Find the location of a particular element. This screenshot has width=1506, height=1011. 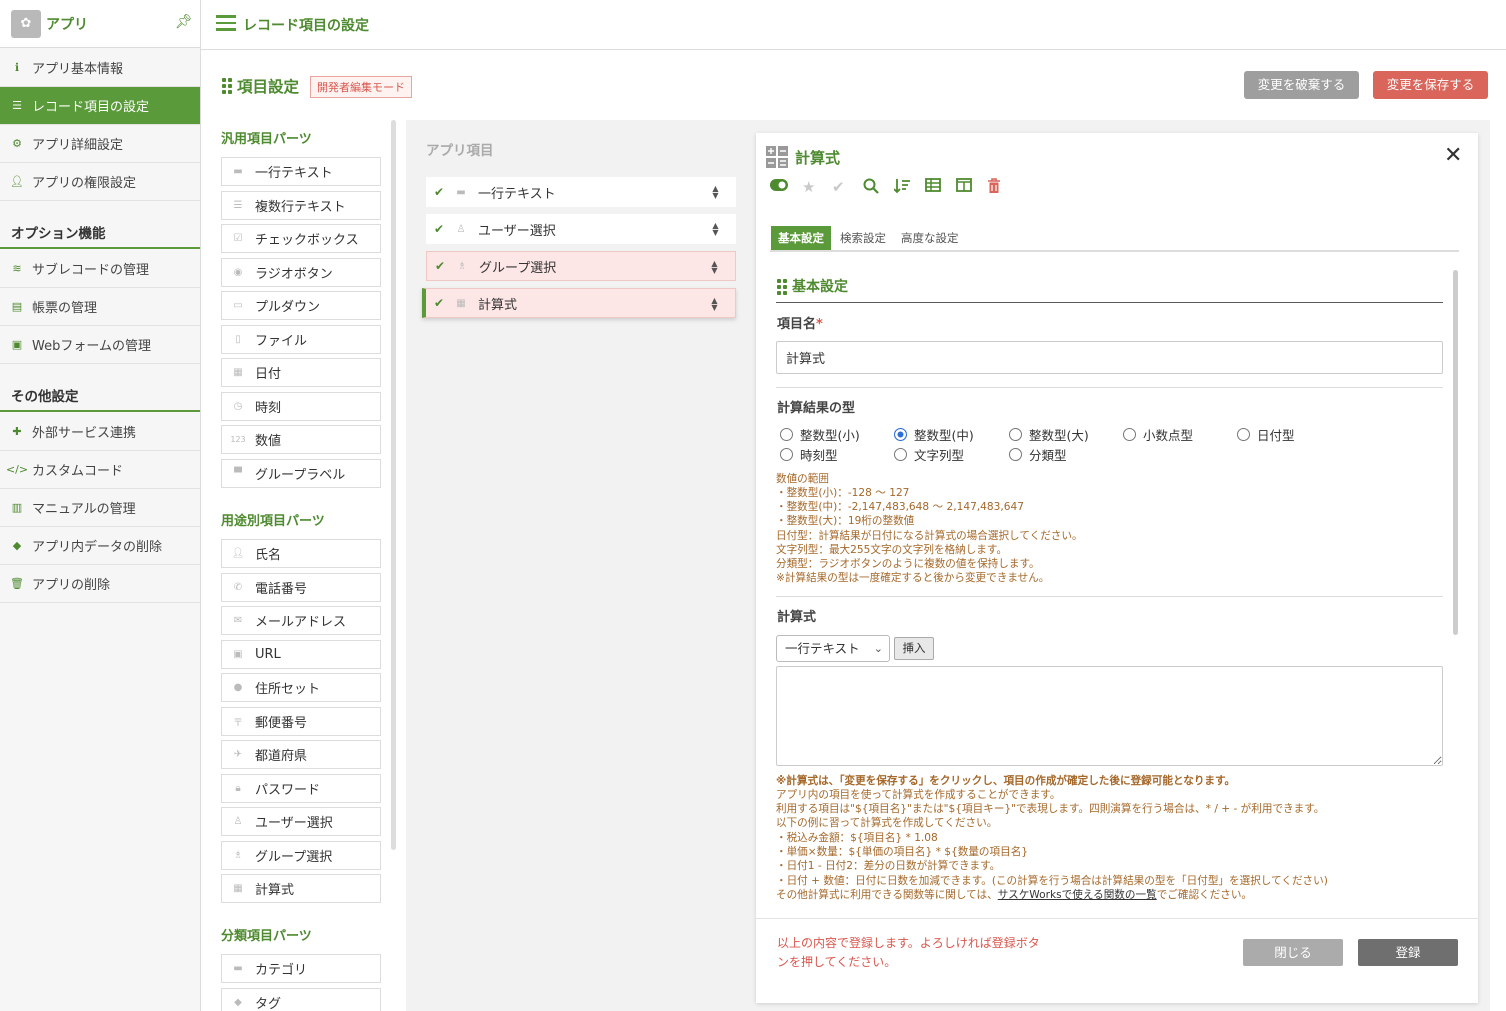

required-mark: * is located at coordinates (819, 324).